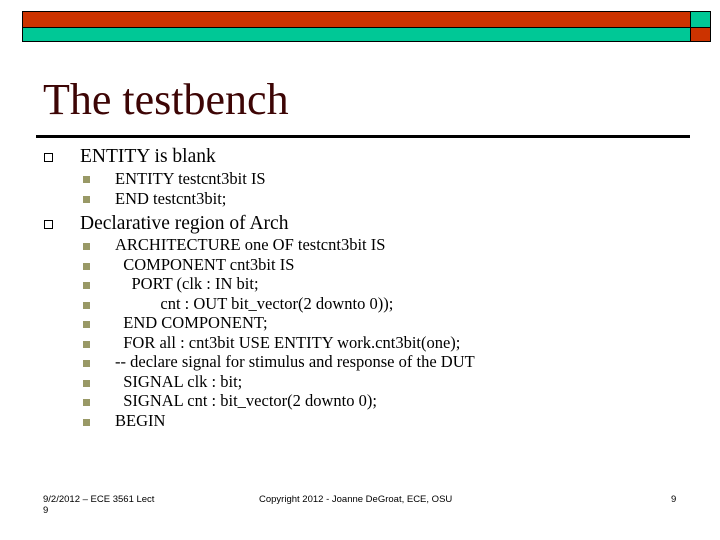 This screenshot has width=720, height=540. Describe the element at coordinates (246, 400) in the screenshot. I see `code-line: SIGNAL cnt : bit_vector(2 downto 0);` at that location.